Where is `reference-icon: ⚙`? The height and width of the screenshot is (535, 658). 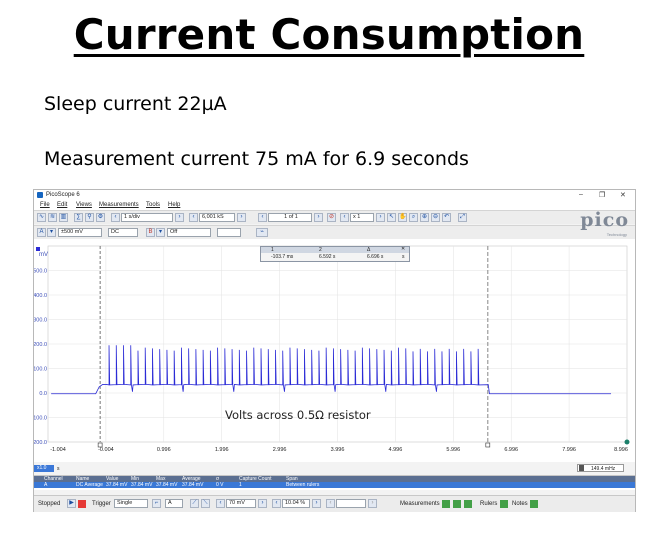 reference-icon: ⚙ is located at coordinates (100, 217).